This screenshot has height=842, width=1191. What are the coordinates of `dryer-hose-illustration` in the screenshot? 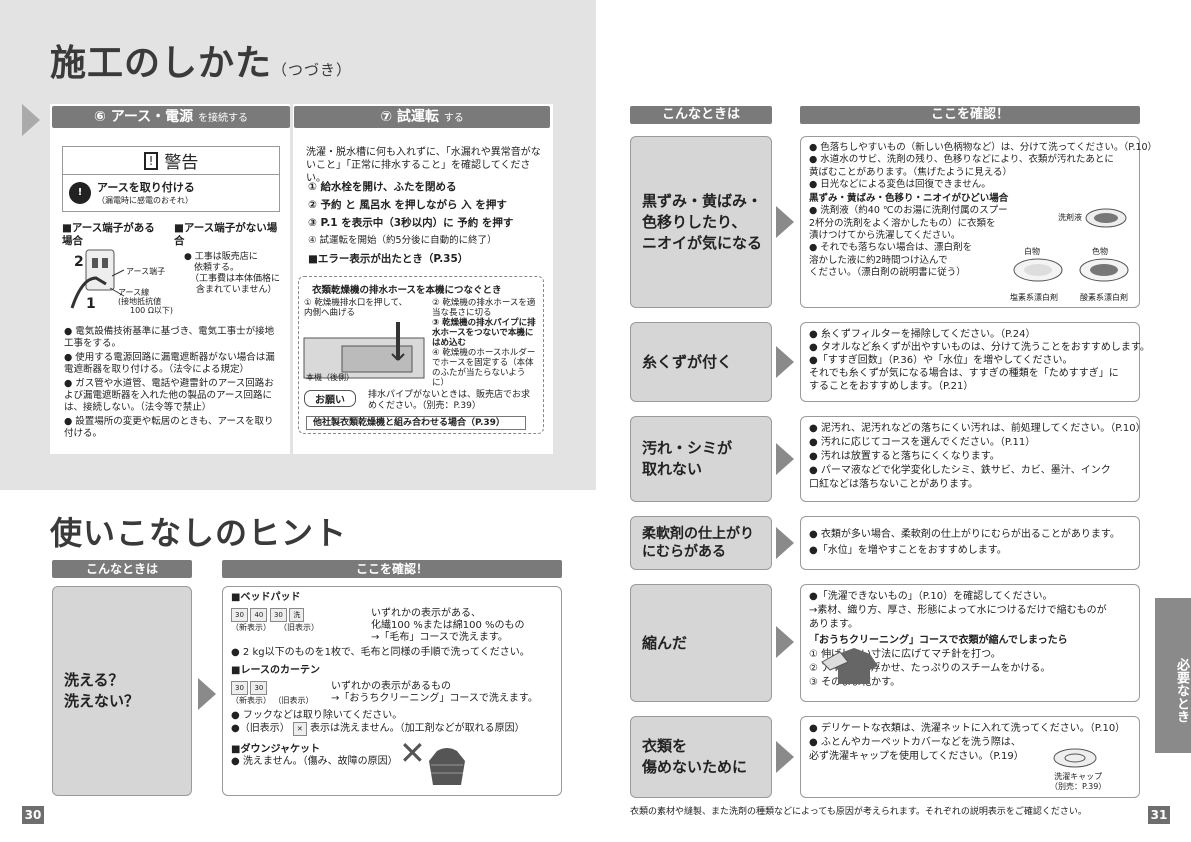 It's located at (364, 350).